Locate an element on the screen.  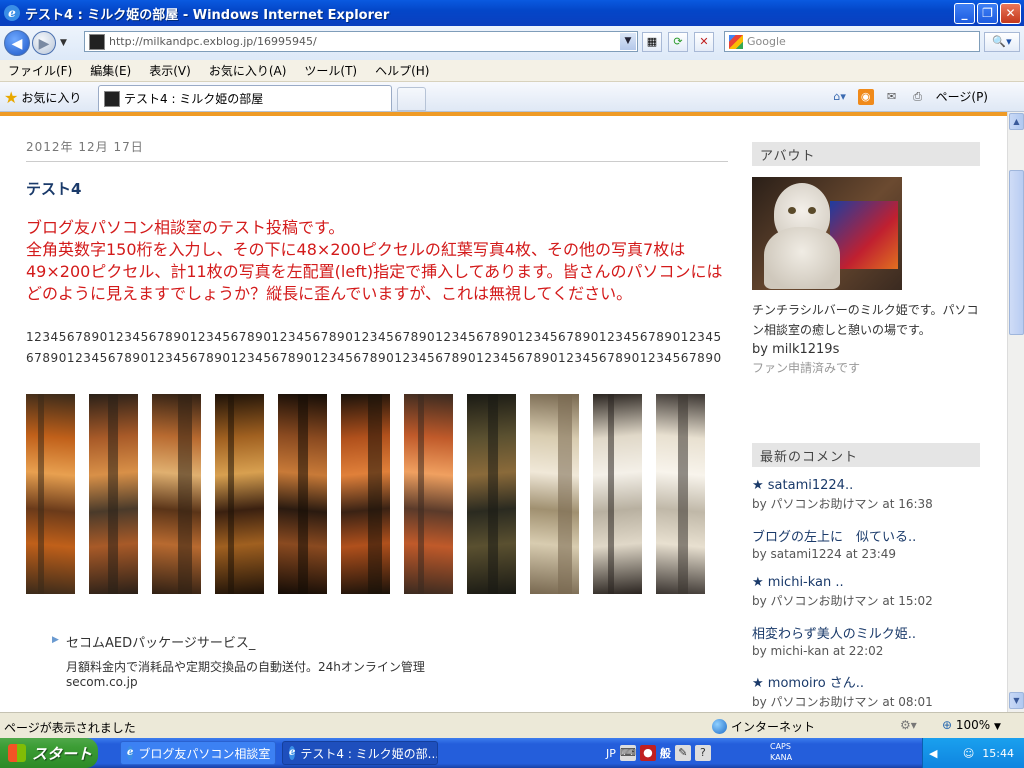
stop-icon: ✕ is located at coordinates (704, 42).